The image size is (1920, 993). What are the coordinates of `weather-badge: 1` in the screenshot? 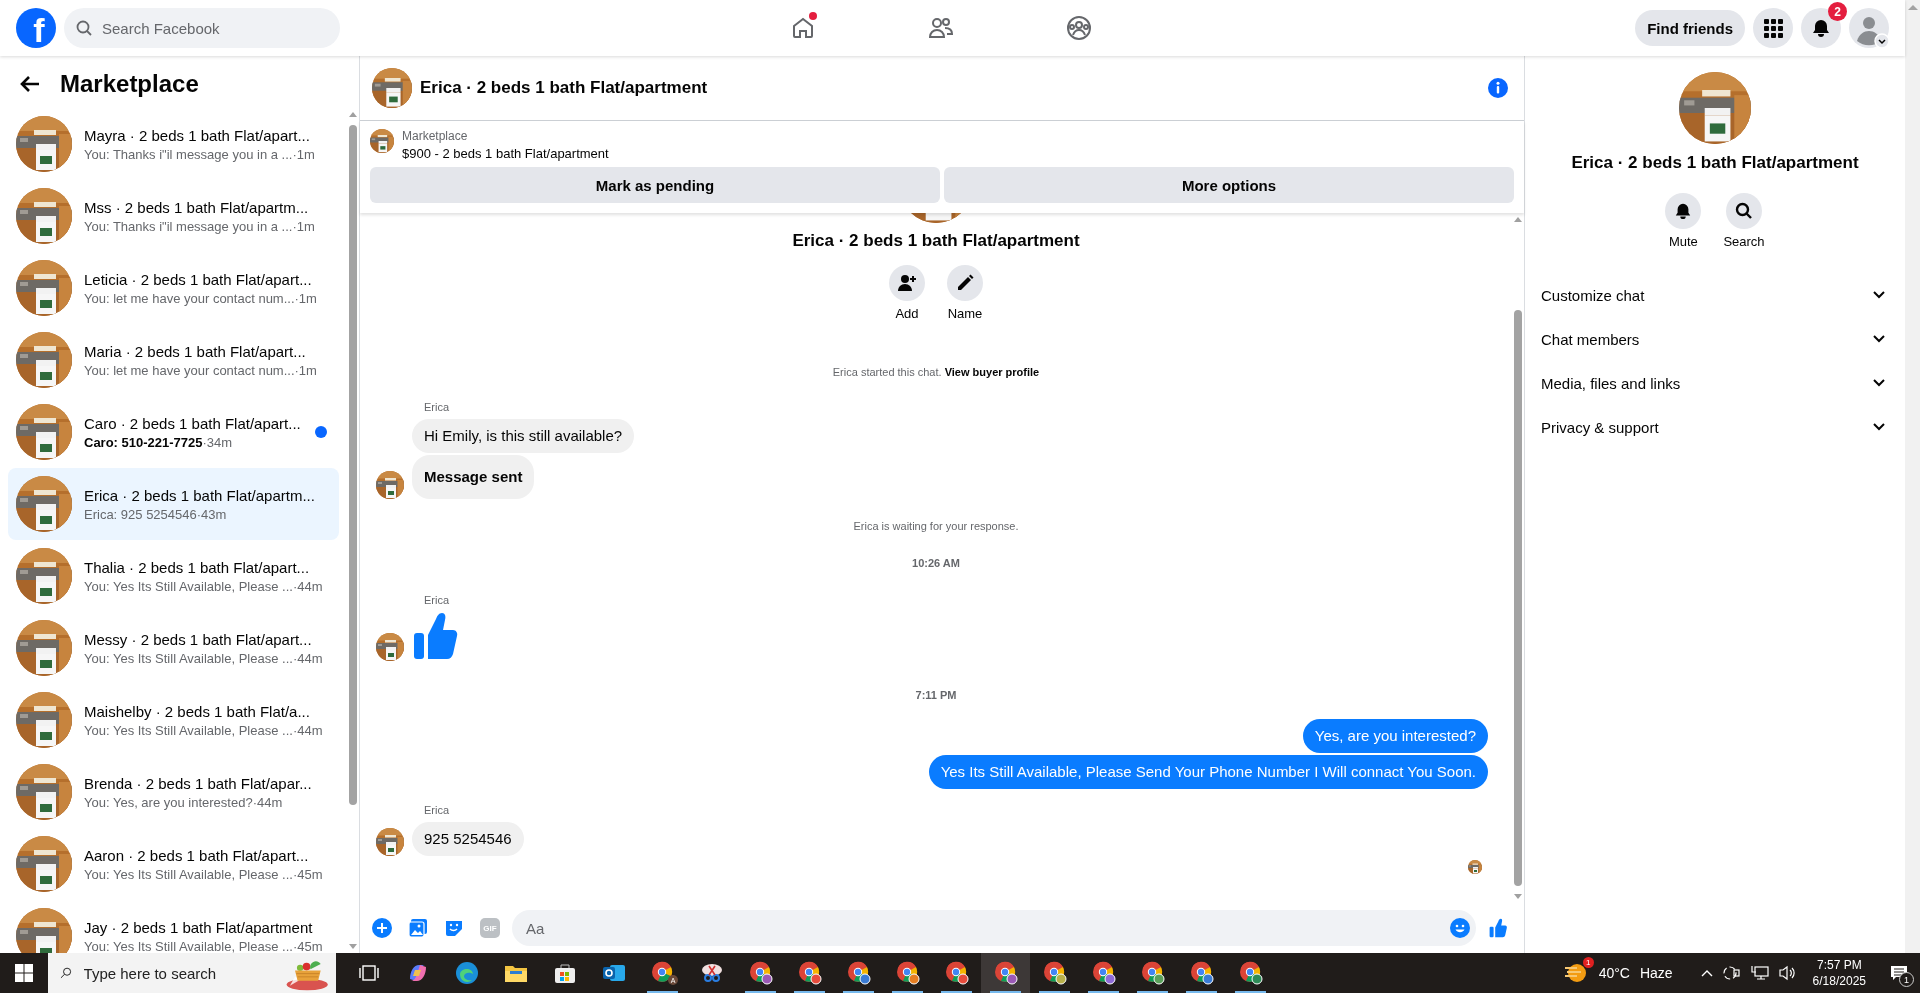 It's located at (1588, 962).